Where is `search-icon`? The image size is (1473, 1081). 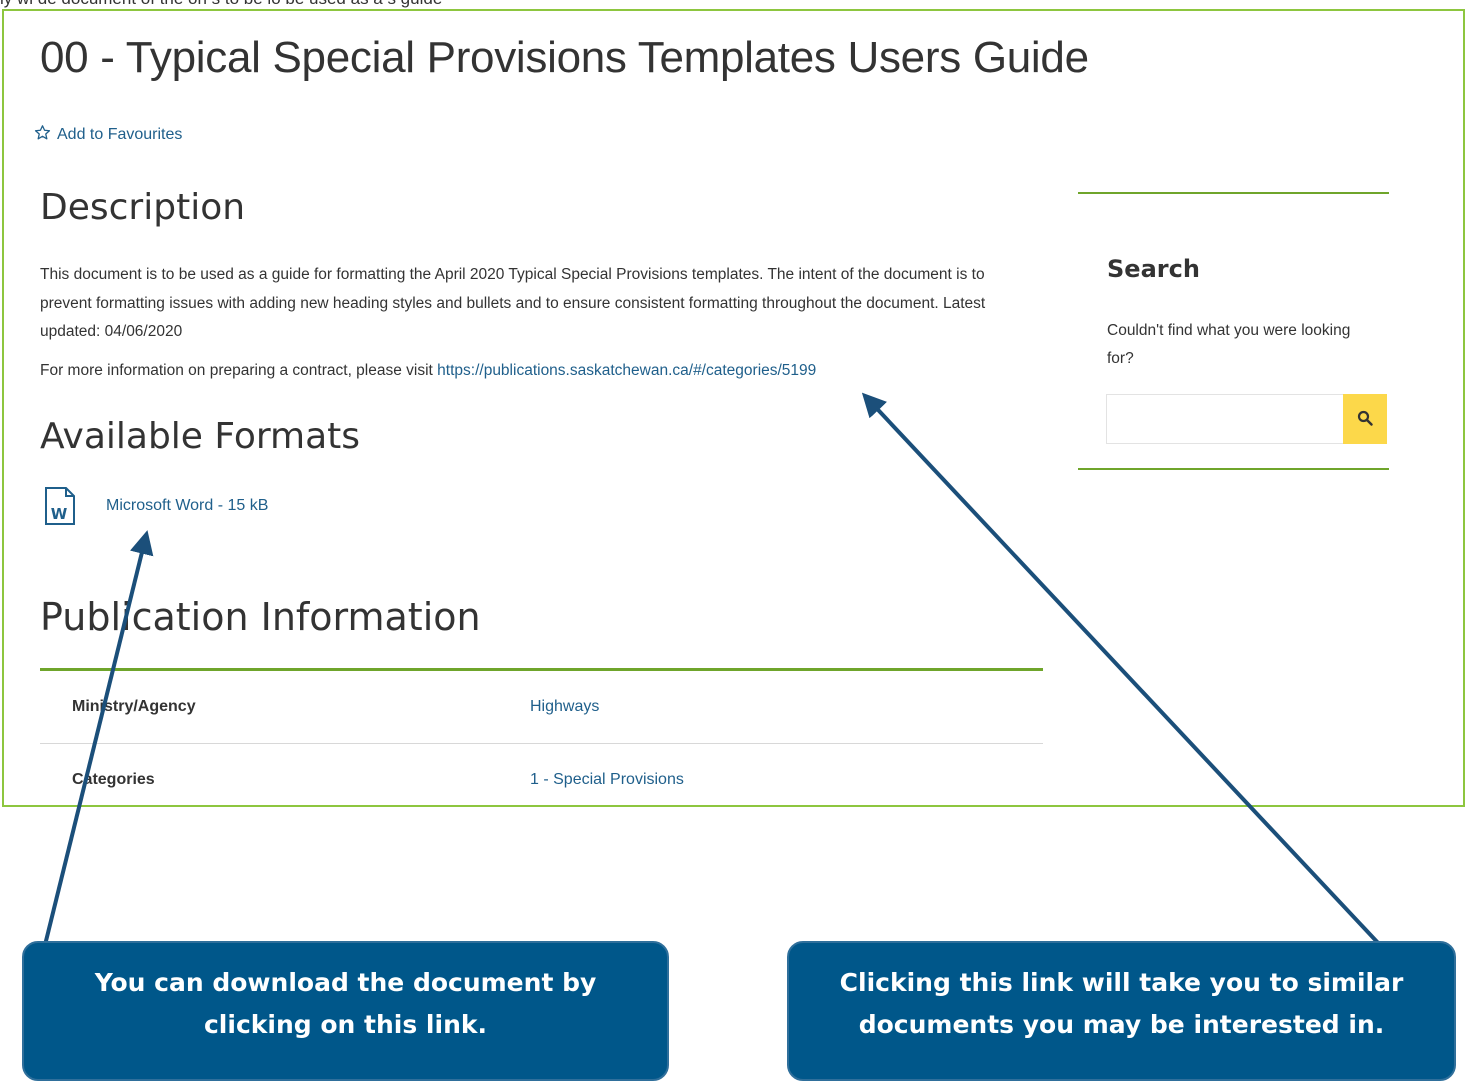 search-icon is located at coordinates (1365, 419).